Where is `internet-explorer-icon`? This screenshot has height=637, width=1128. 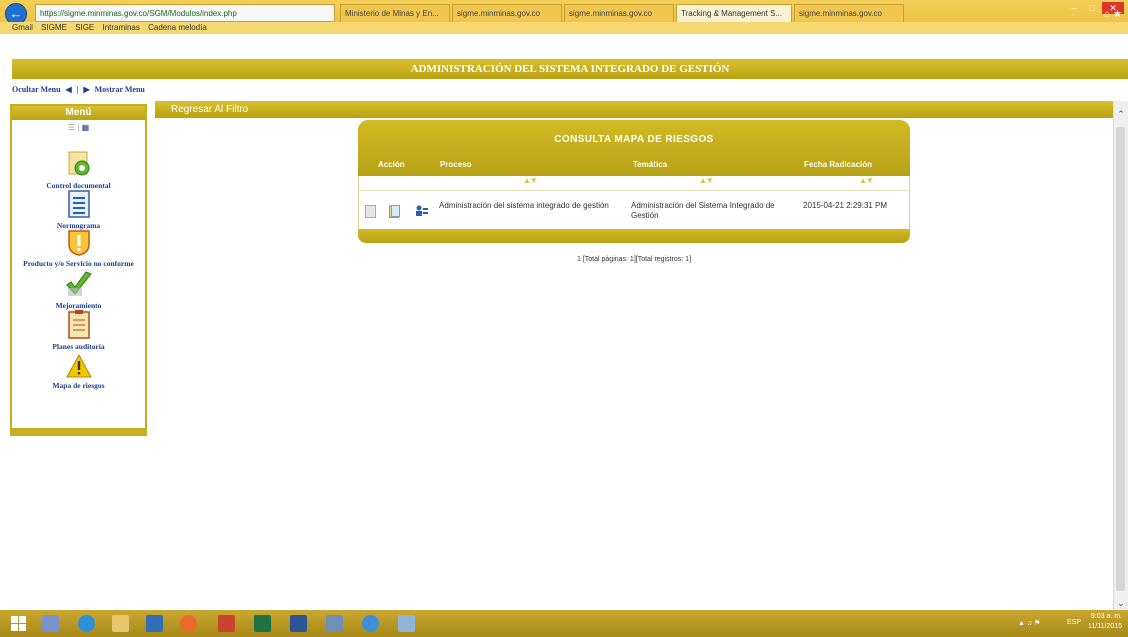
internet-explorer-icon is located at coordinates (86, 623).